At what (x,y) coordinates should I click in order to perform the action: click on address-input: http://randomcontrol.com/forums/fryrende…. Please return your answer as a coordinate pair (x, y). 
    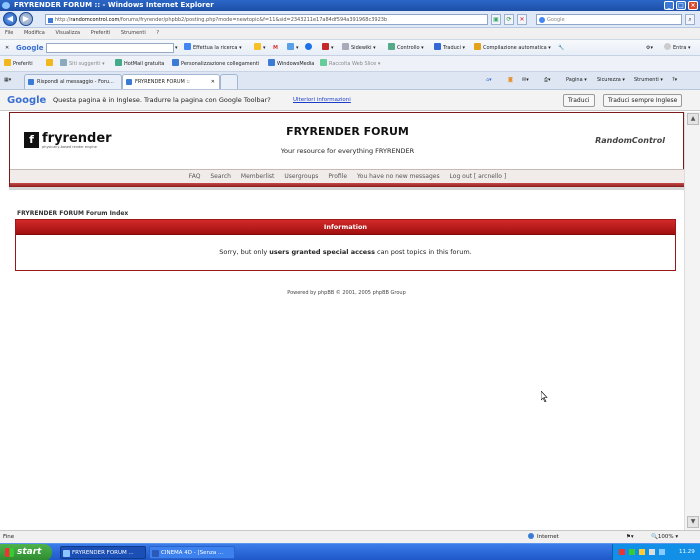
    Looking at the image, I should click on (266, 19).